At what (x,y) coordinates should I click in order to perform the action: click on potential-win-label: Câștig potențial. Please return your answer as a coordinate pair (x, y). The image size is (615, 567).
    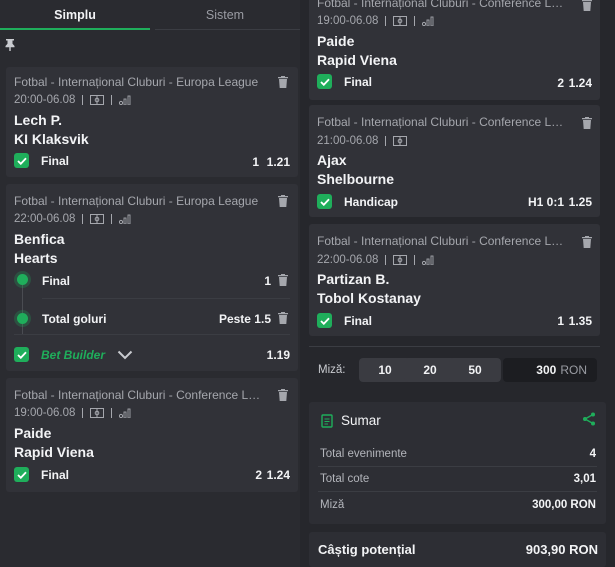
    Looking at the image, I should click on (367, 549).